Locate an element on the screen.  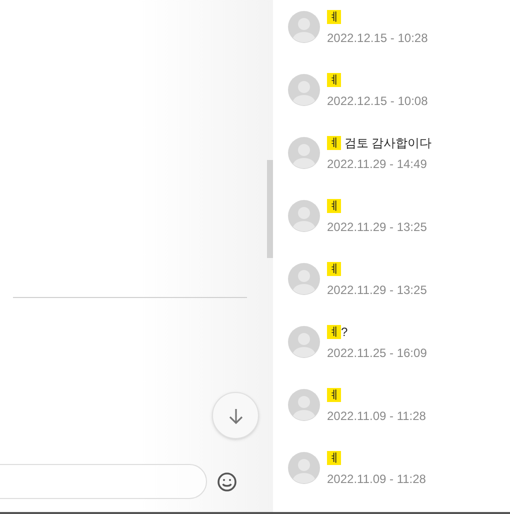
message-time: 2022.12.15 - 10:28 is located at coordinates (377, 38).